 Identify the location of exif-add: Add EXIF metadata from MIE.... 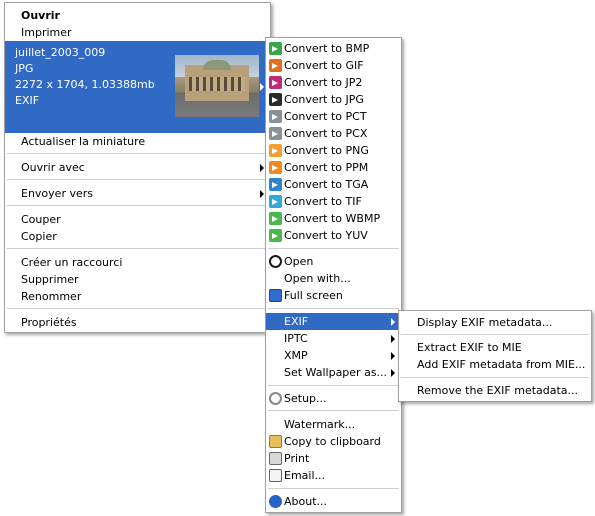
(495, 364).